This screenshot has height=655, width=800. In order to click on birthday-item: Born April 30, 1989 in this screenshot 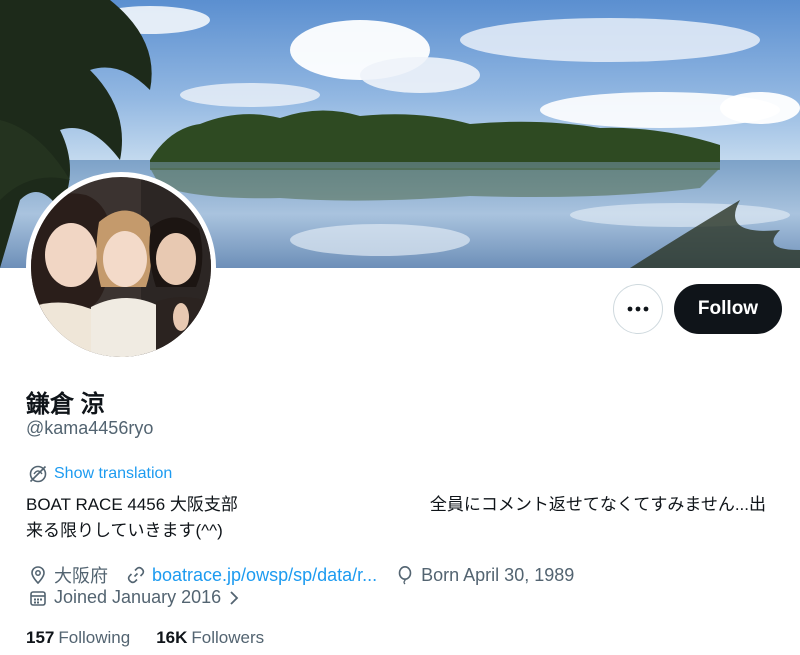, I will do `click(484, 575)`.